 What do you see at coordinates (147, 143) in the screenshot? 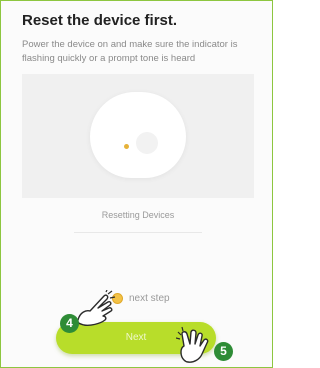
I see `reset-button-icon` at bounding box center [147, 143].